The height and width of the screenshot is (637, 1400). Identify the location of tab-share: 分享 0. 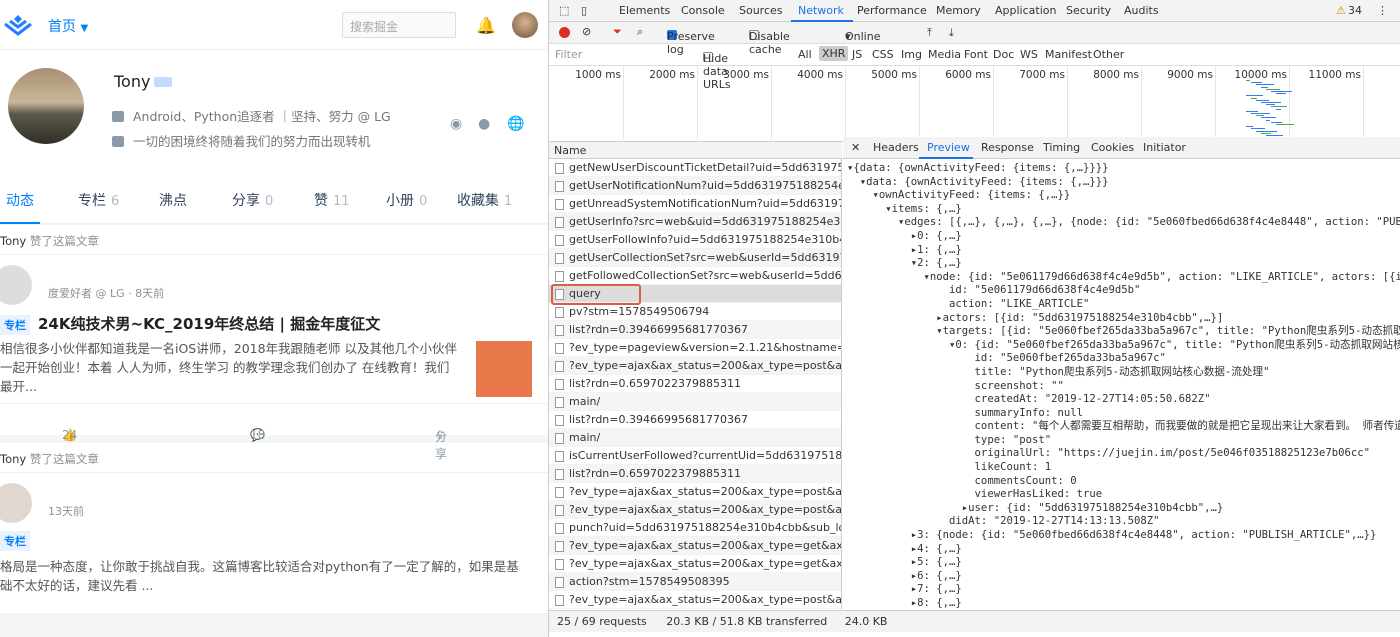
(252, 200).